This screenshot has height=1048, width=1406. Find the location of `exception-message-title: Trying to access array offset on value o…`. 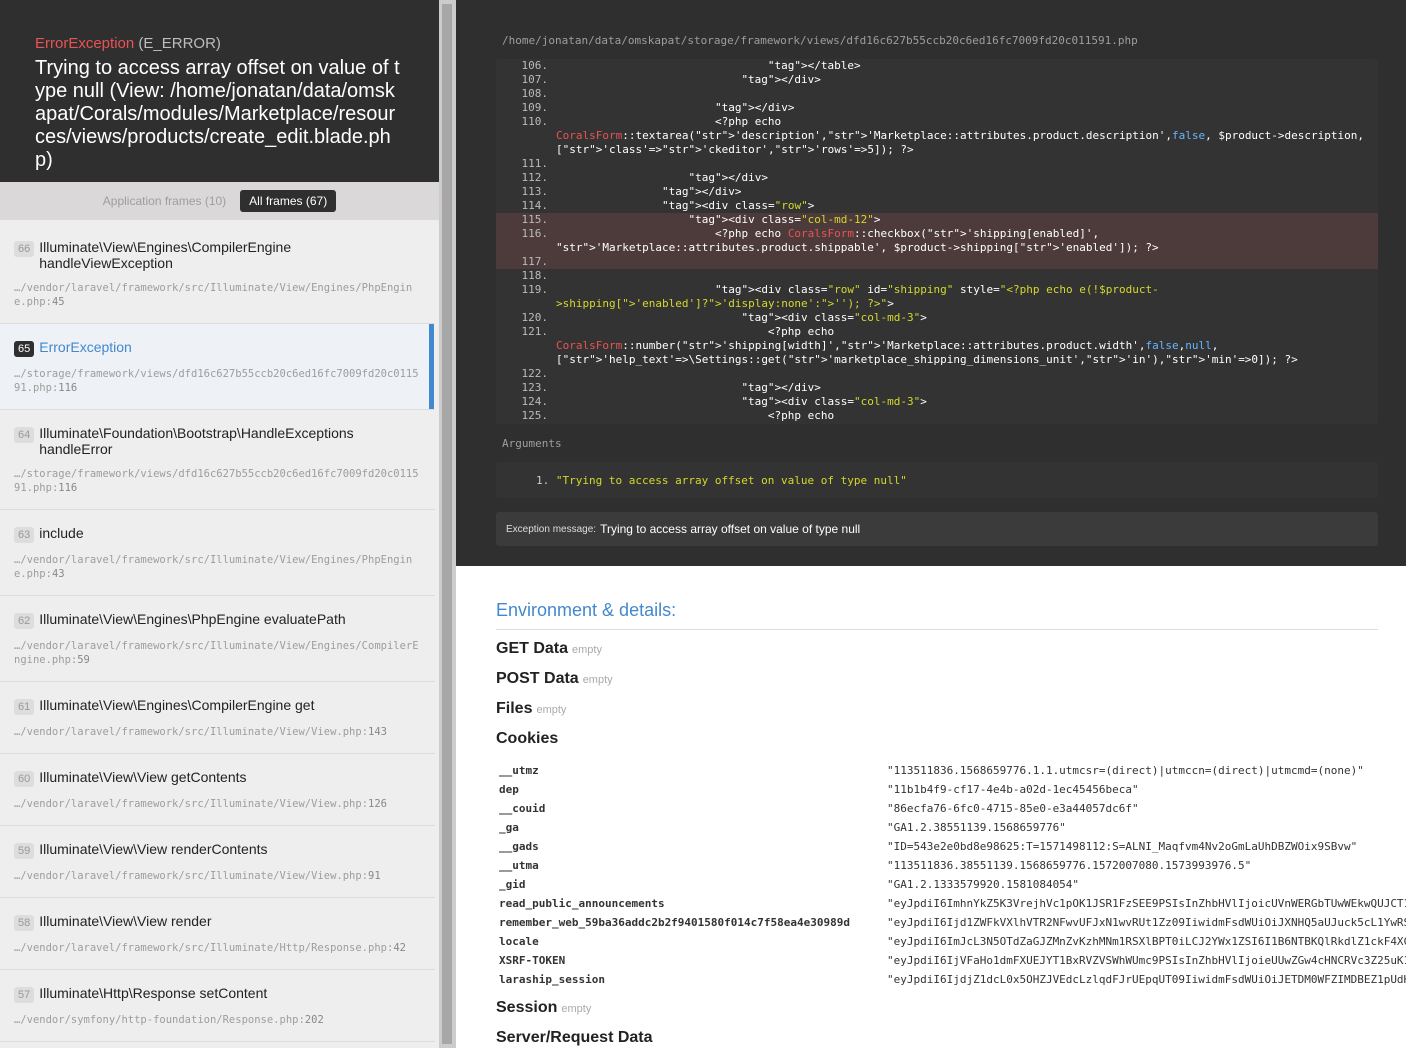

exception-message-title: Trying to access array offset on value o… is located at coordinates (217, 114).